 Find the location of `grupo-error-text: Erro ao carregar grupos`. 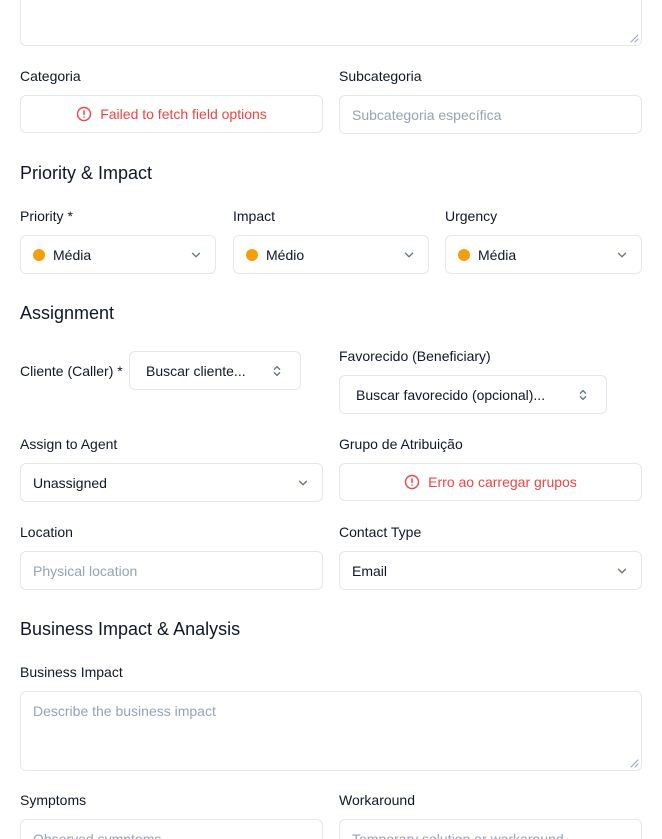

grupo-error-text: Erro ao carregar grupos is located at coordinates (502, 482).